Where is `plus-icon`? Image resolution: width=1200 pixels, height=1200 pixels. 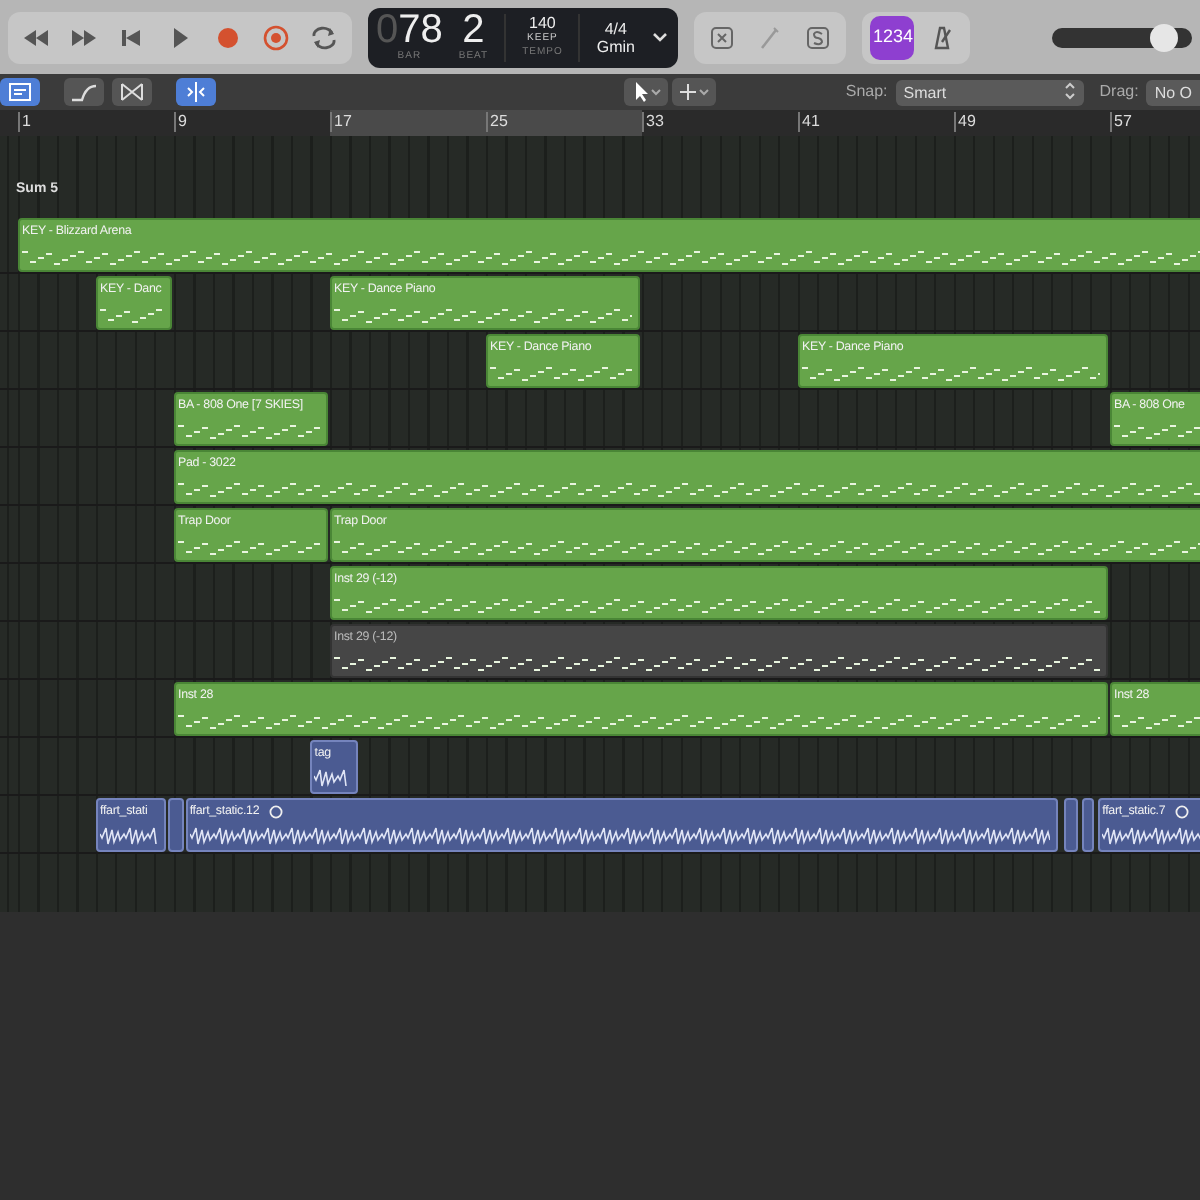 plus-icon is located at coordinates (694, 92).